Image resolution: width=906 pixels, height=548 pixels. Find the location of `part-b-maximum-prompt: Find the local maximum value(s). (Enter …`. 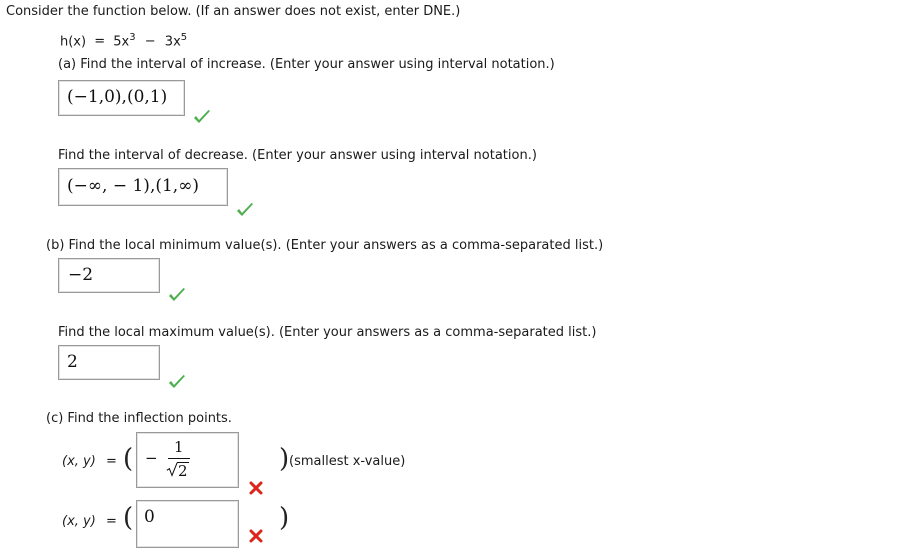

part-b-maximum-prompt: Find the local maximum value(s). (Enter … is located at coordinates (327, 332).